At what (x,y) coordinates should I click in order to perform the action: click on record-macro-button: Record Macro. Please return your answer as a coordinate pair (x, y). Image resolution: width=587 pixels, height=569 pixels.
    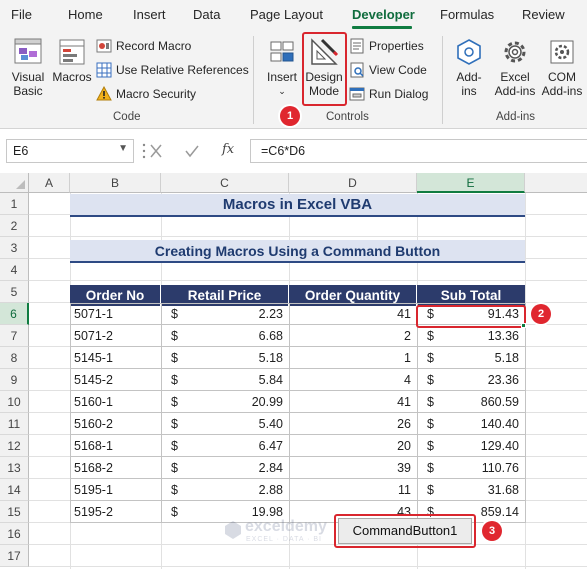
    Looking at the image, I should click on (143, 46).